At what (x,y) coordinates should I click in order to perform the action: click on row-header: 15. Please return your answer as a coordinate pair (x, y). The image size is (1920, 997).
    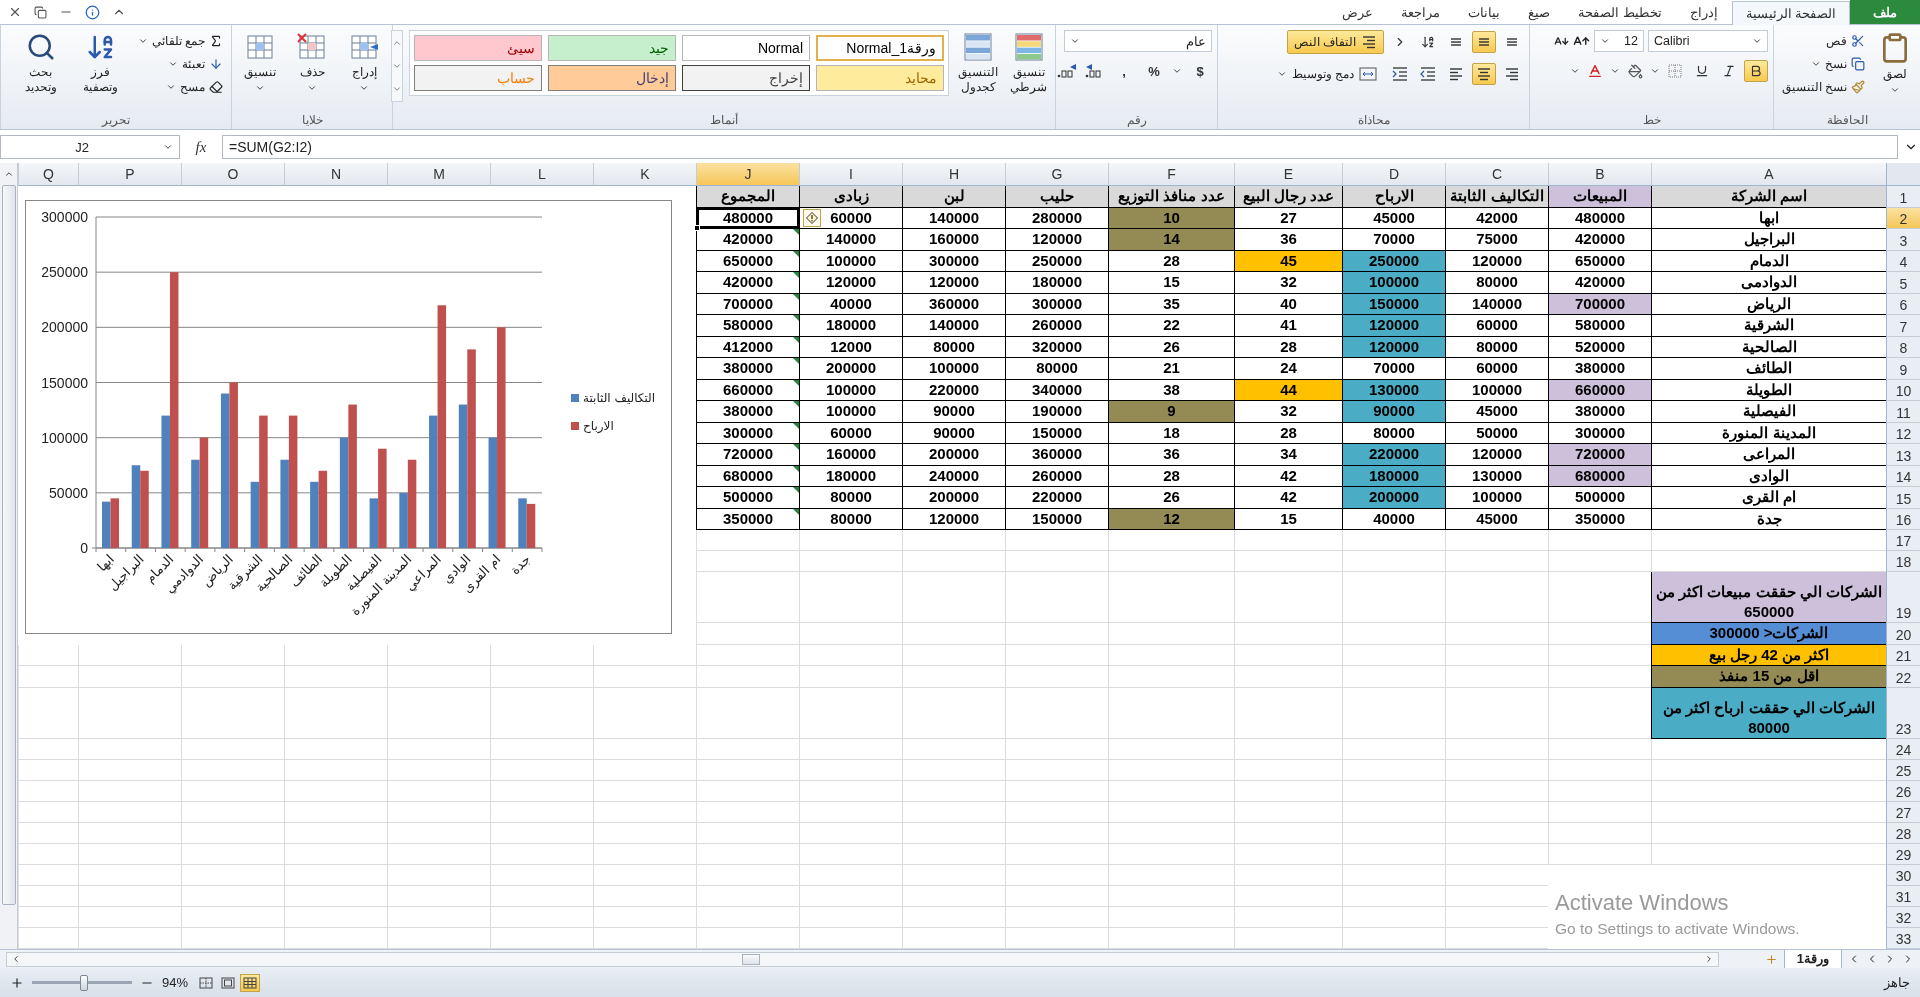
    Looking at the image, I should click on (1903, 498).